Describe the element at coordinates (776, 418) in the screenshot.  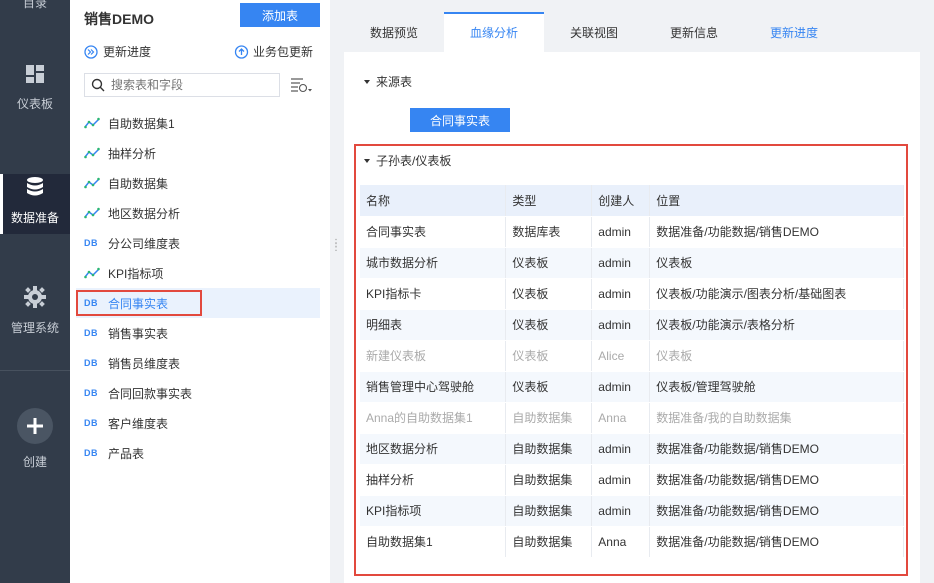
I see `cell-location: 数据准备/我的自助数据集` at that location.